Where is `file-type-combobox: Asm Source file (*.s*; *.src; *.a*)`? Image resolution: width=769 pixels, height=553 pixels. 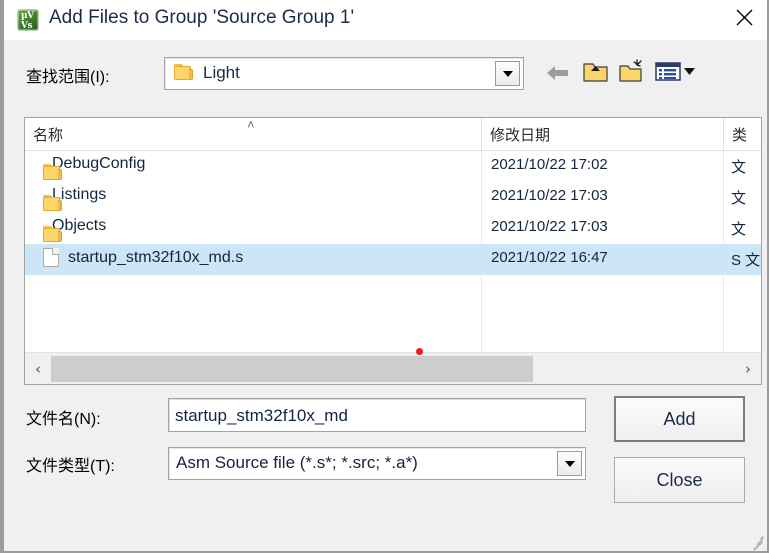
file-type-combobox: Asm Source file (*.s*; *.src; *.a*) is located at coordinates (377, 463).